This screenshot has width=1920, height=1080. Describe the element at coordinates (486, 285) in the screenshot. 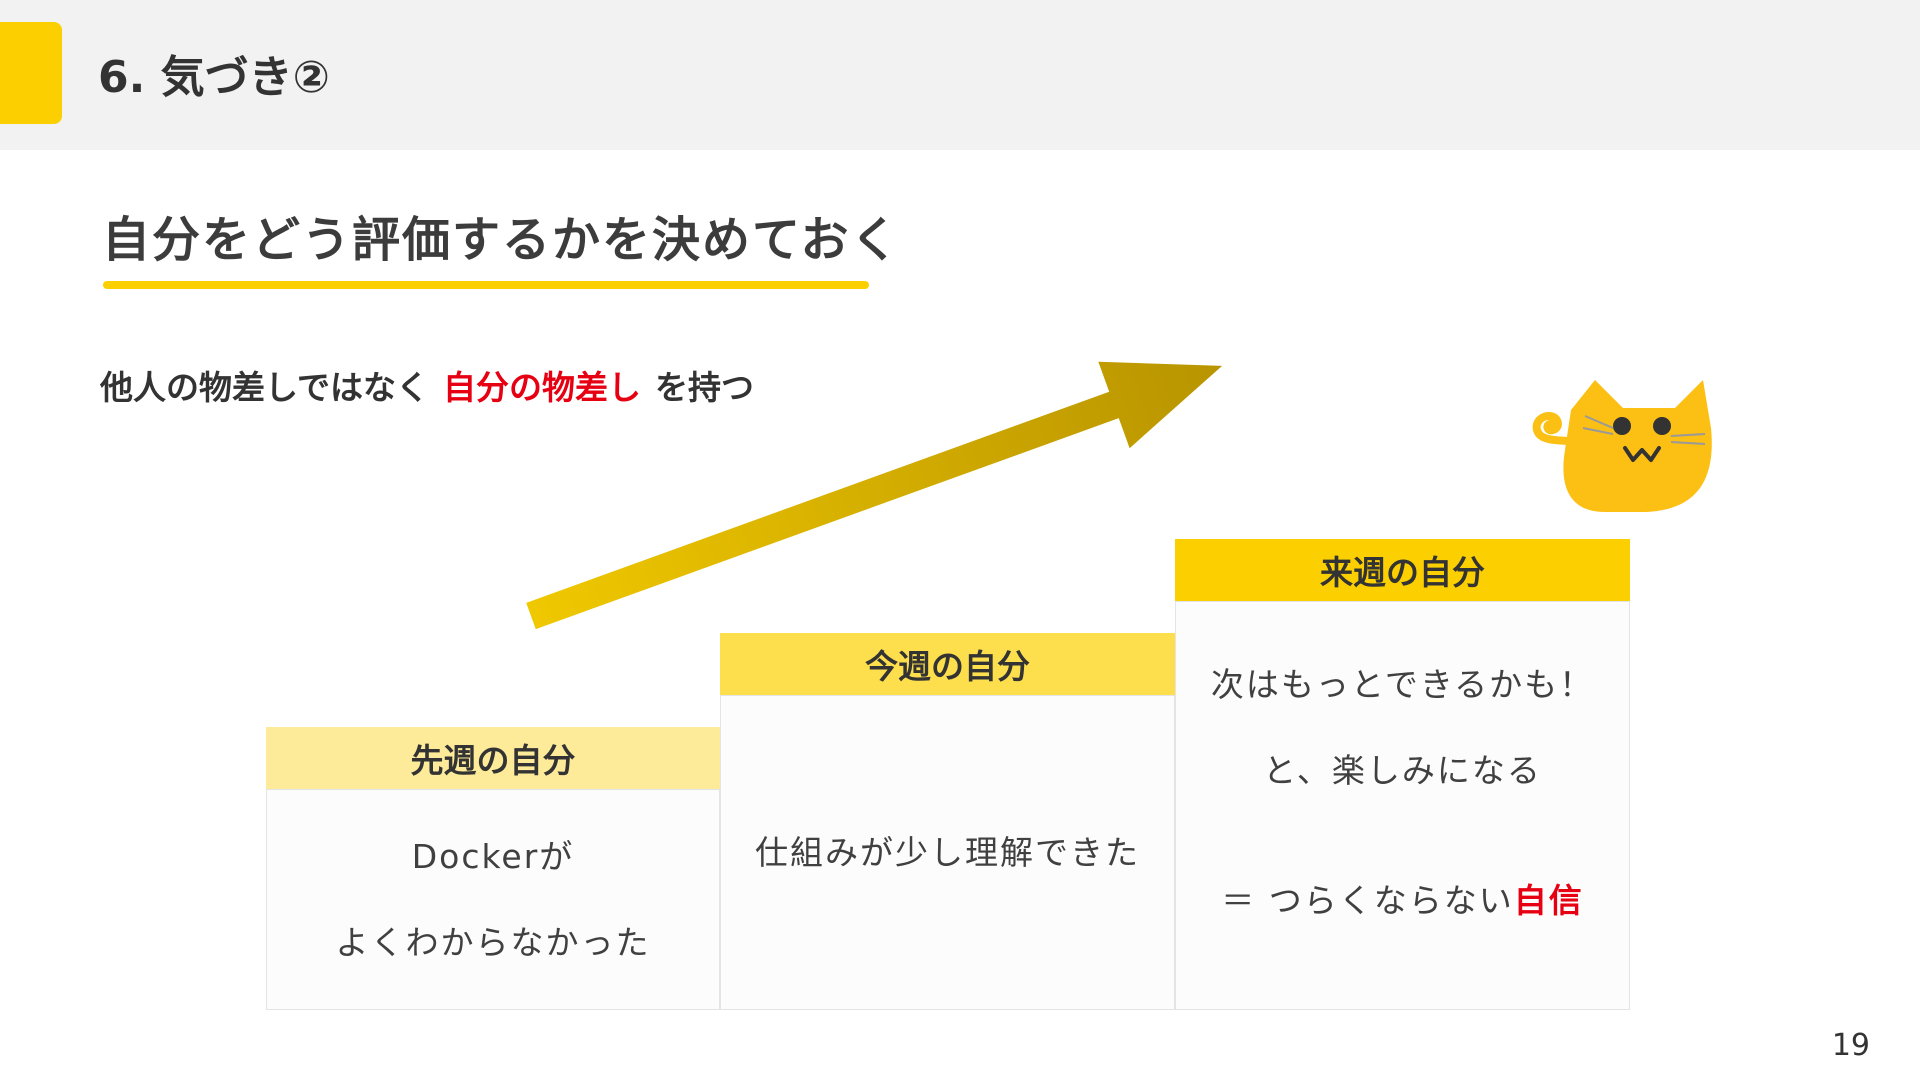

I see `heading-underline` at that location.